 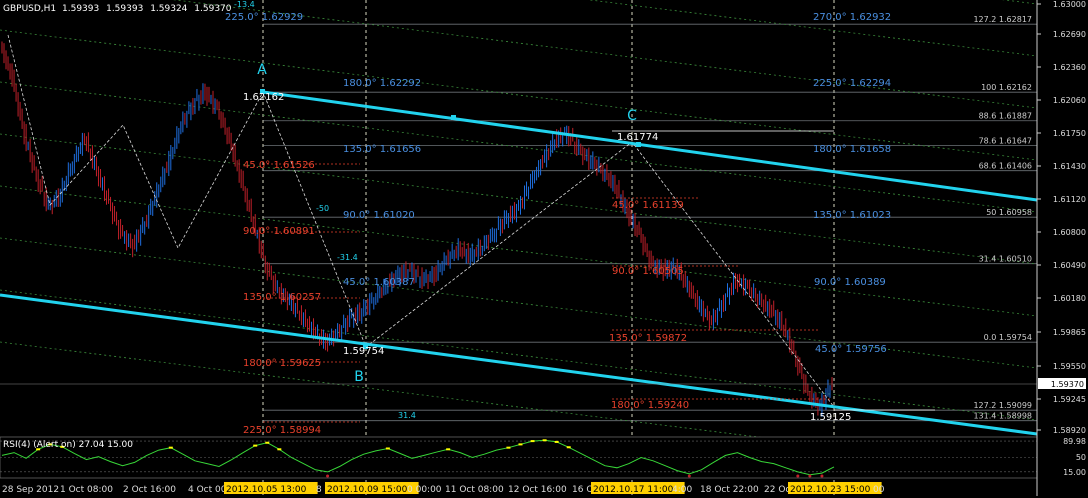 I want to click on low-price: 1.59125, so click(x=830, y=417).